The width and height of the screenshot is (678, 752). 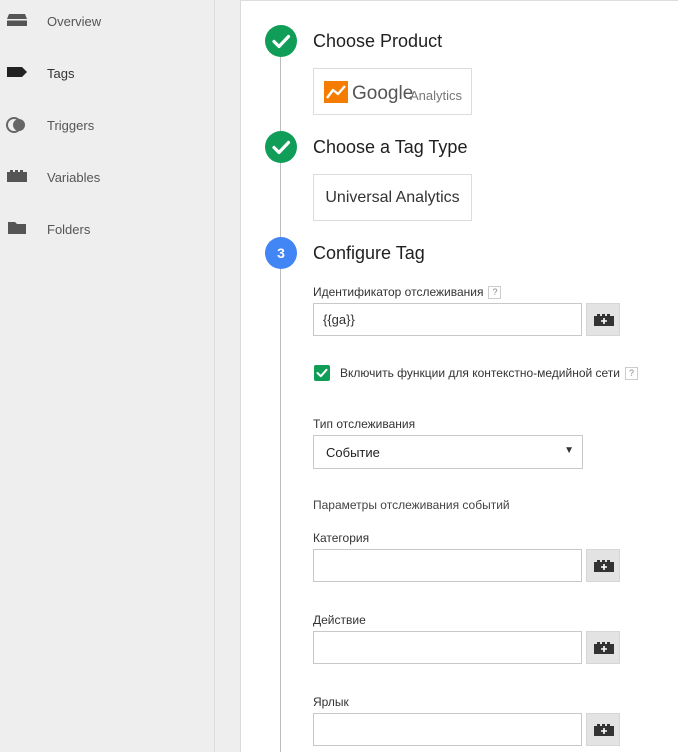 What do you see at coordinates (341, 538) in the screenshot?
I see `category-label: Категория` at bounding box center [341, 538].